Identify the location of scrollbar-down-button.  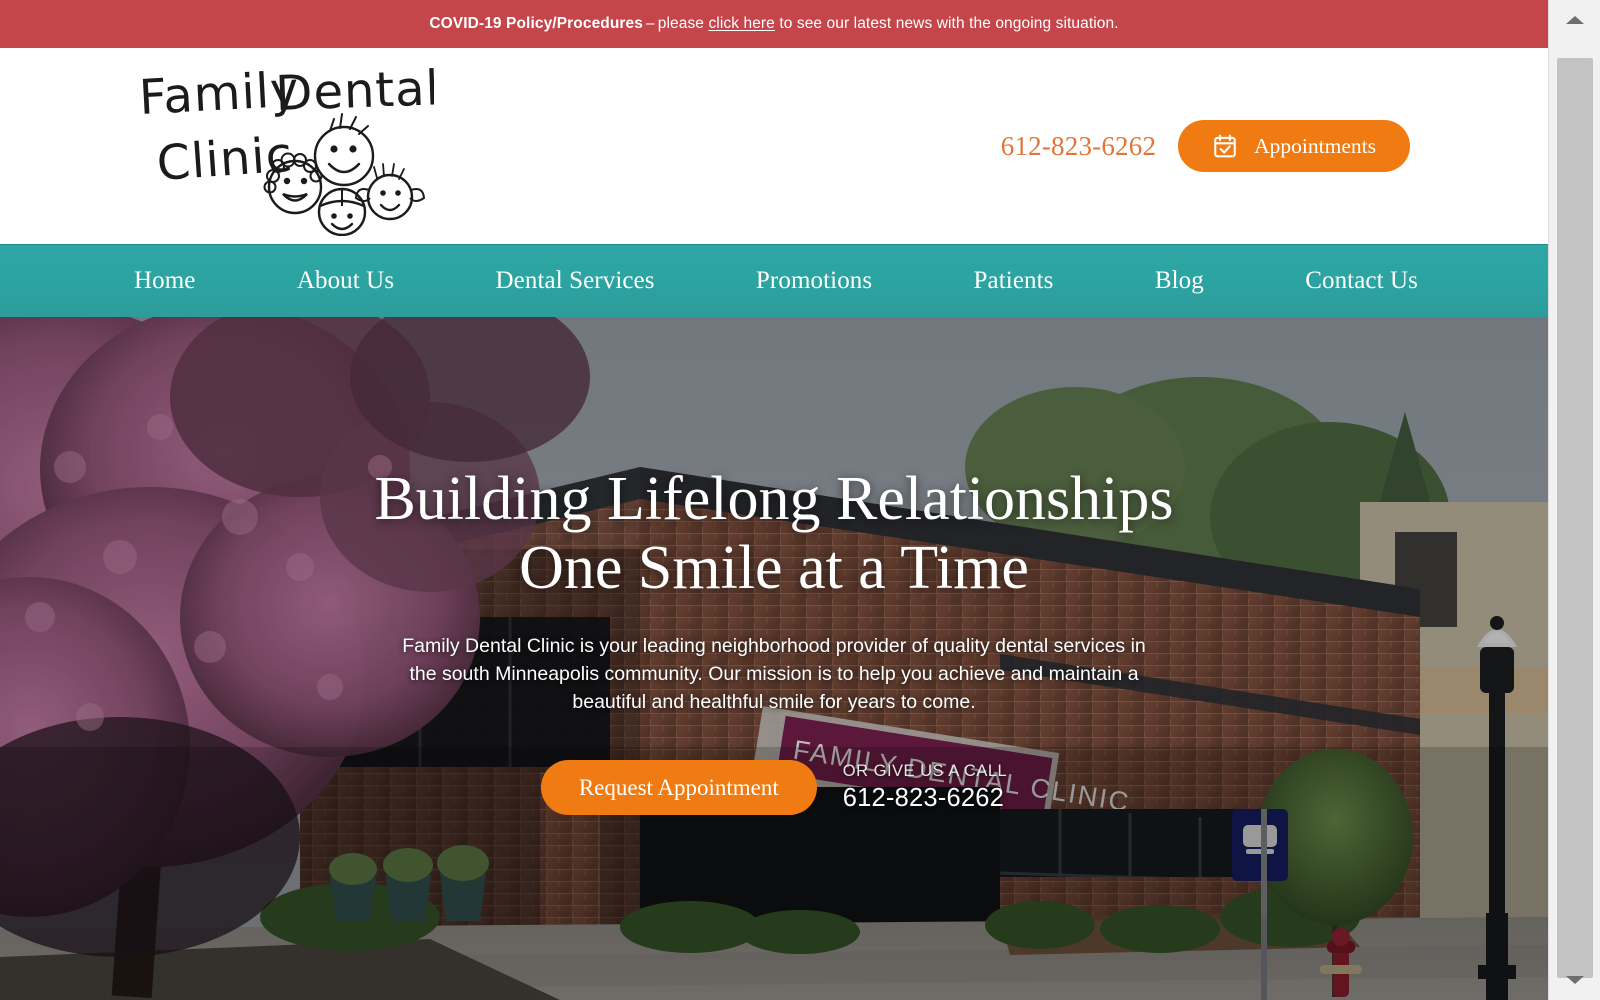
(1574, 980).